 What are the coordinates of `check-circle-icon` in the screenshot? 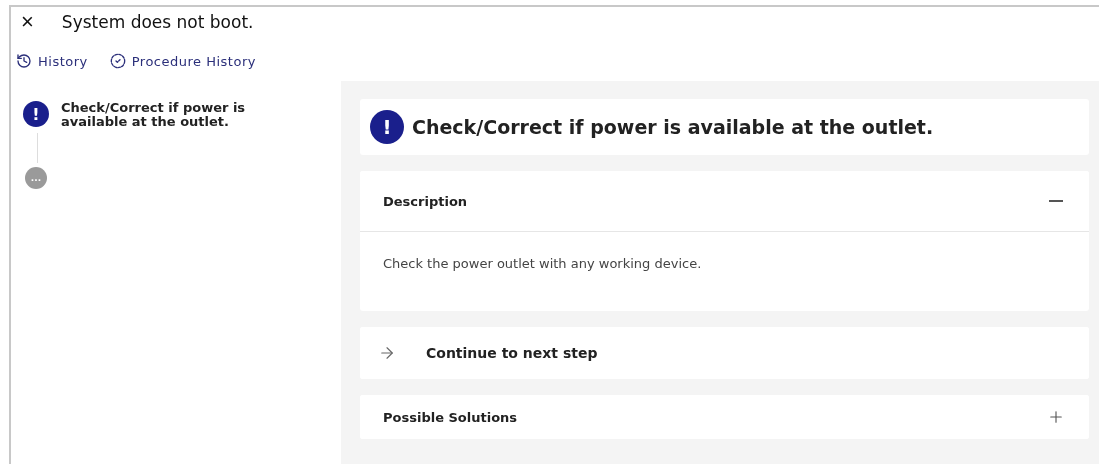 It's located at (117, 61).